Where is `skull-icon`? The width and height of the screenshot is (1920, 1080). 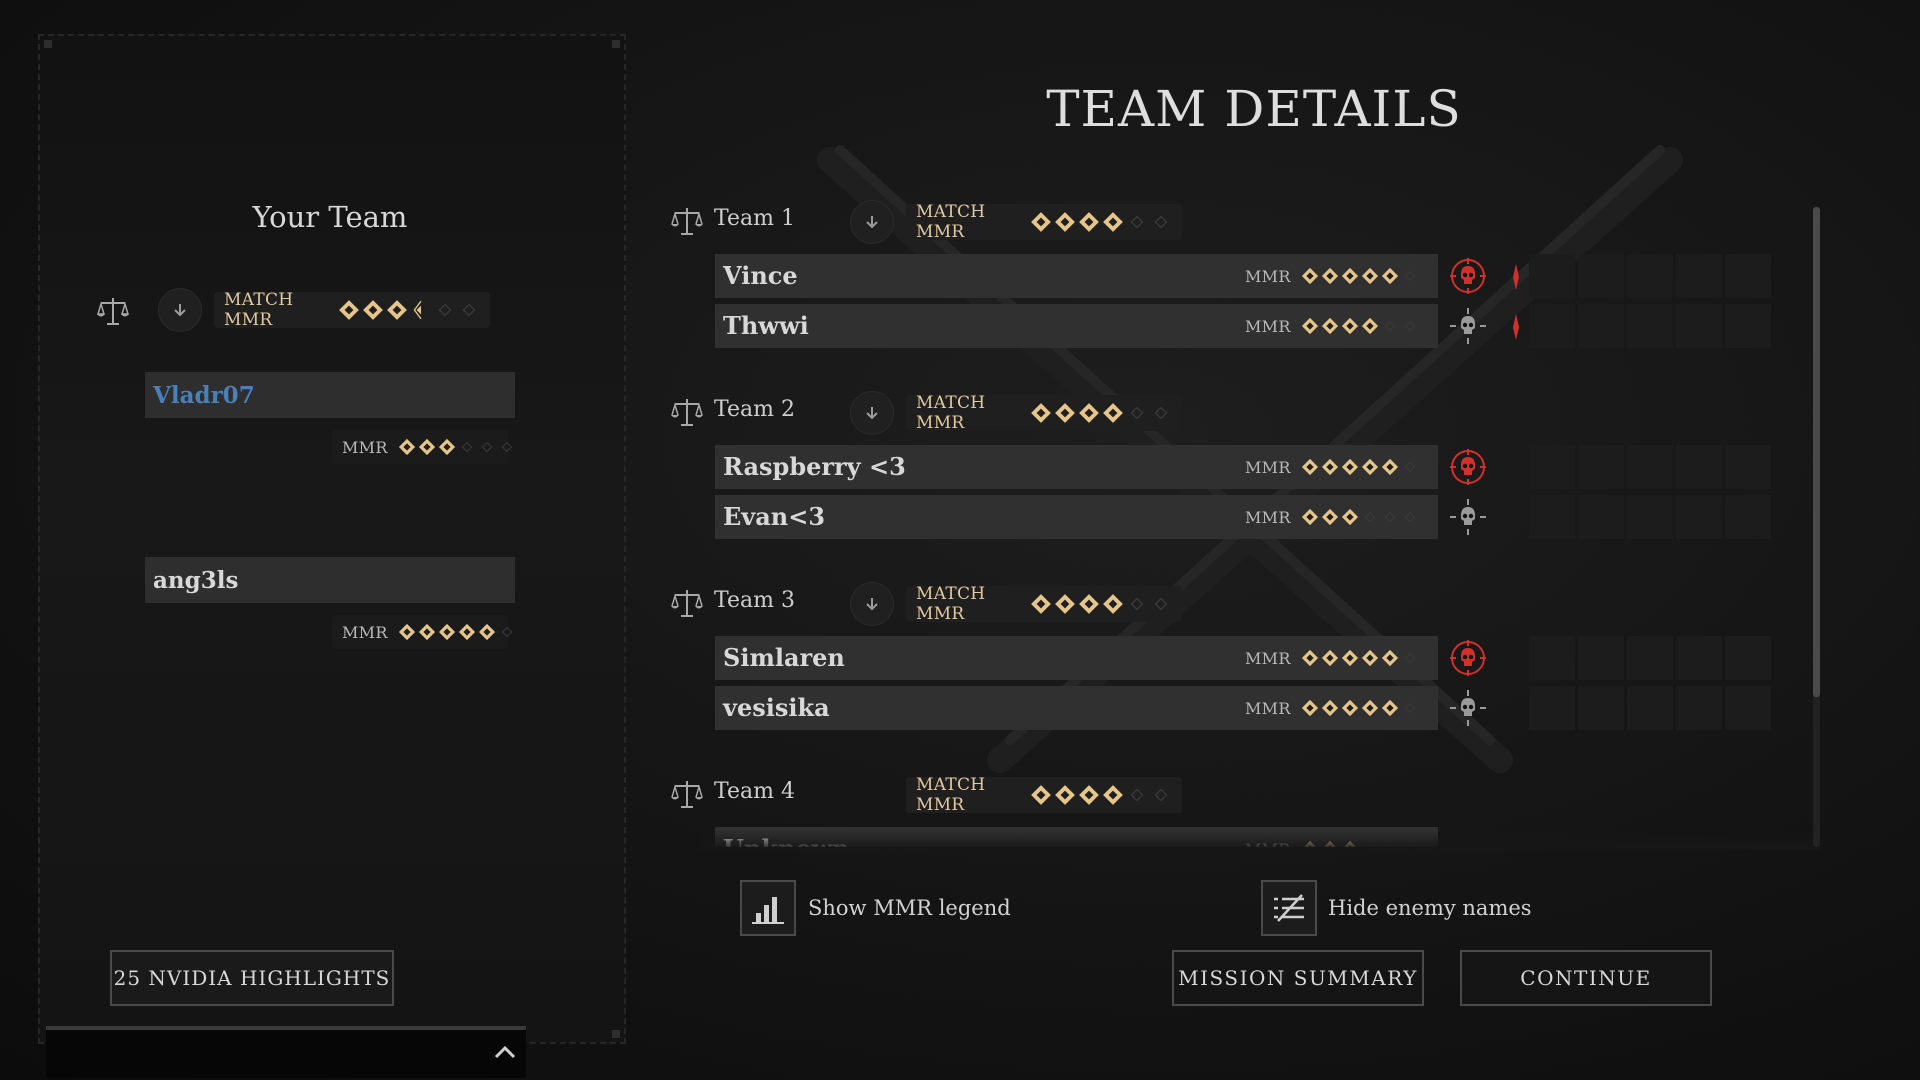
skull-icon is located at coordinates (1468, 326).